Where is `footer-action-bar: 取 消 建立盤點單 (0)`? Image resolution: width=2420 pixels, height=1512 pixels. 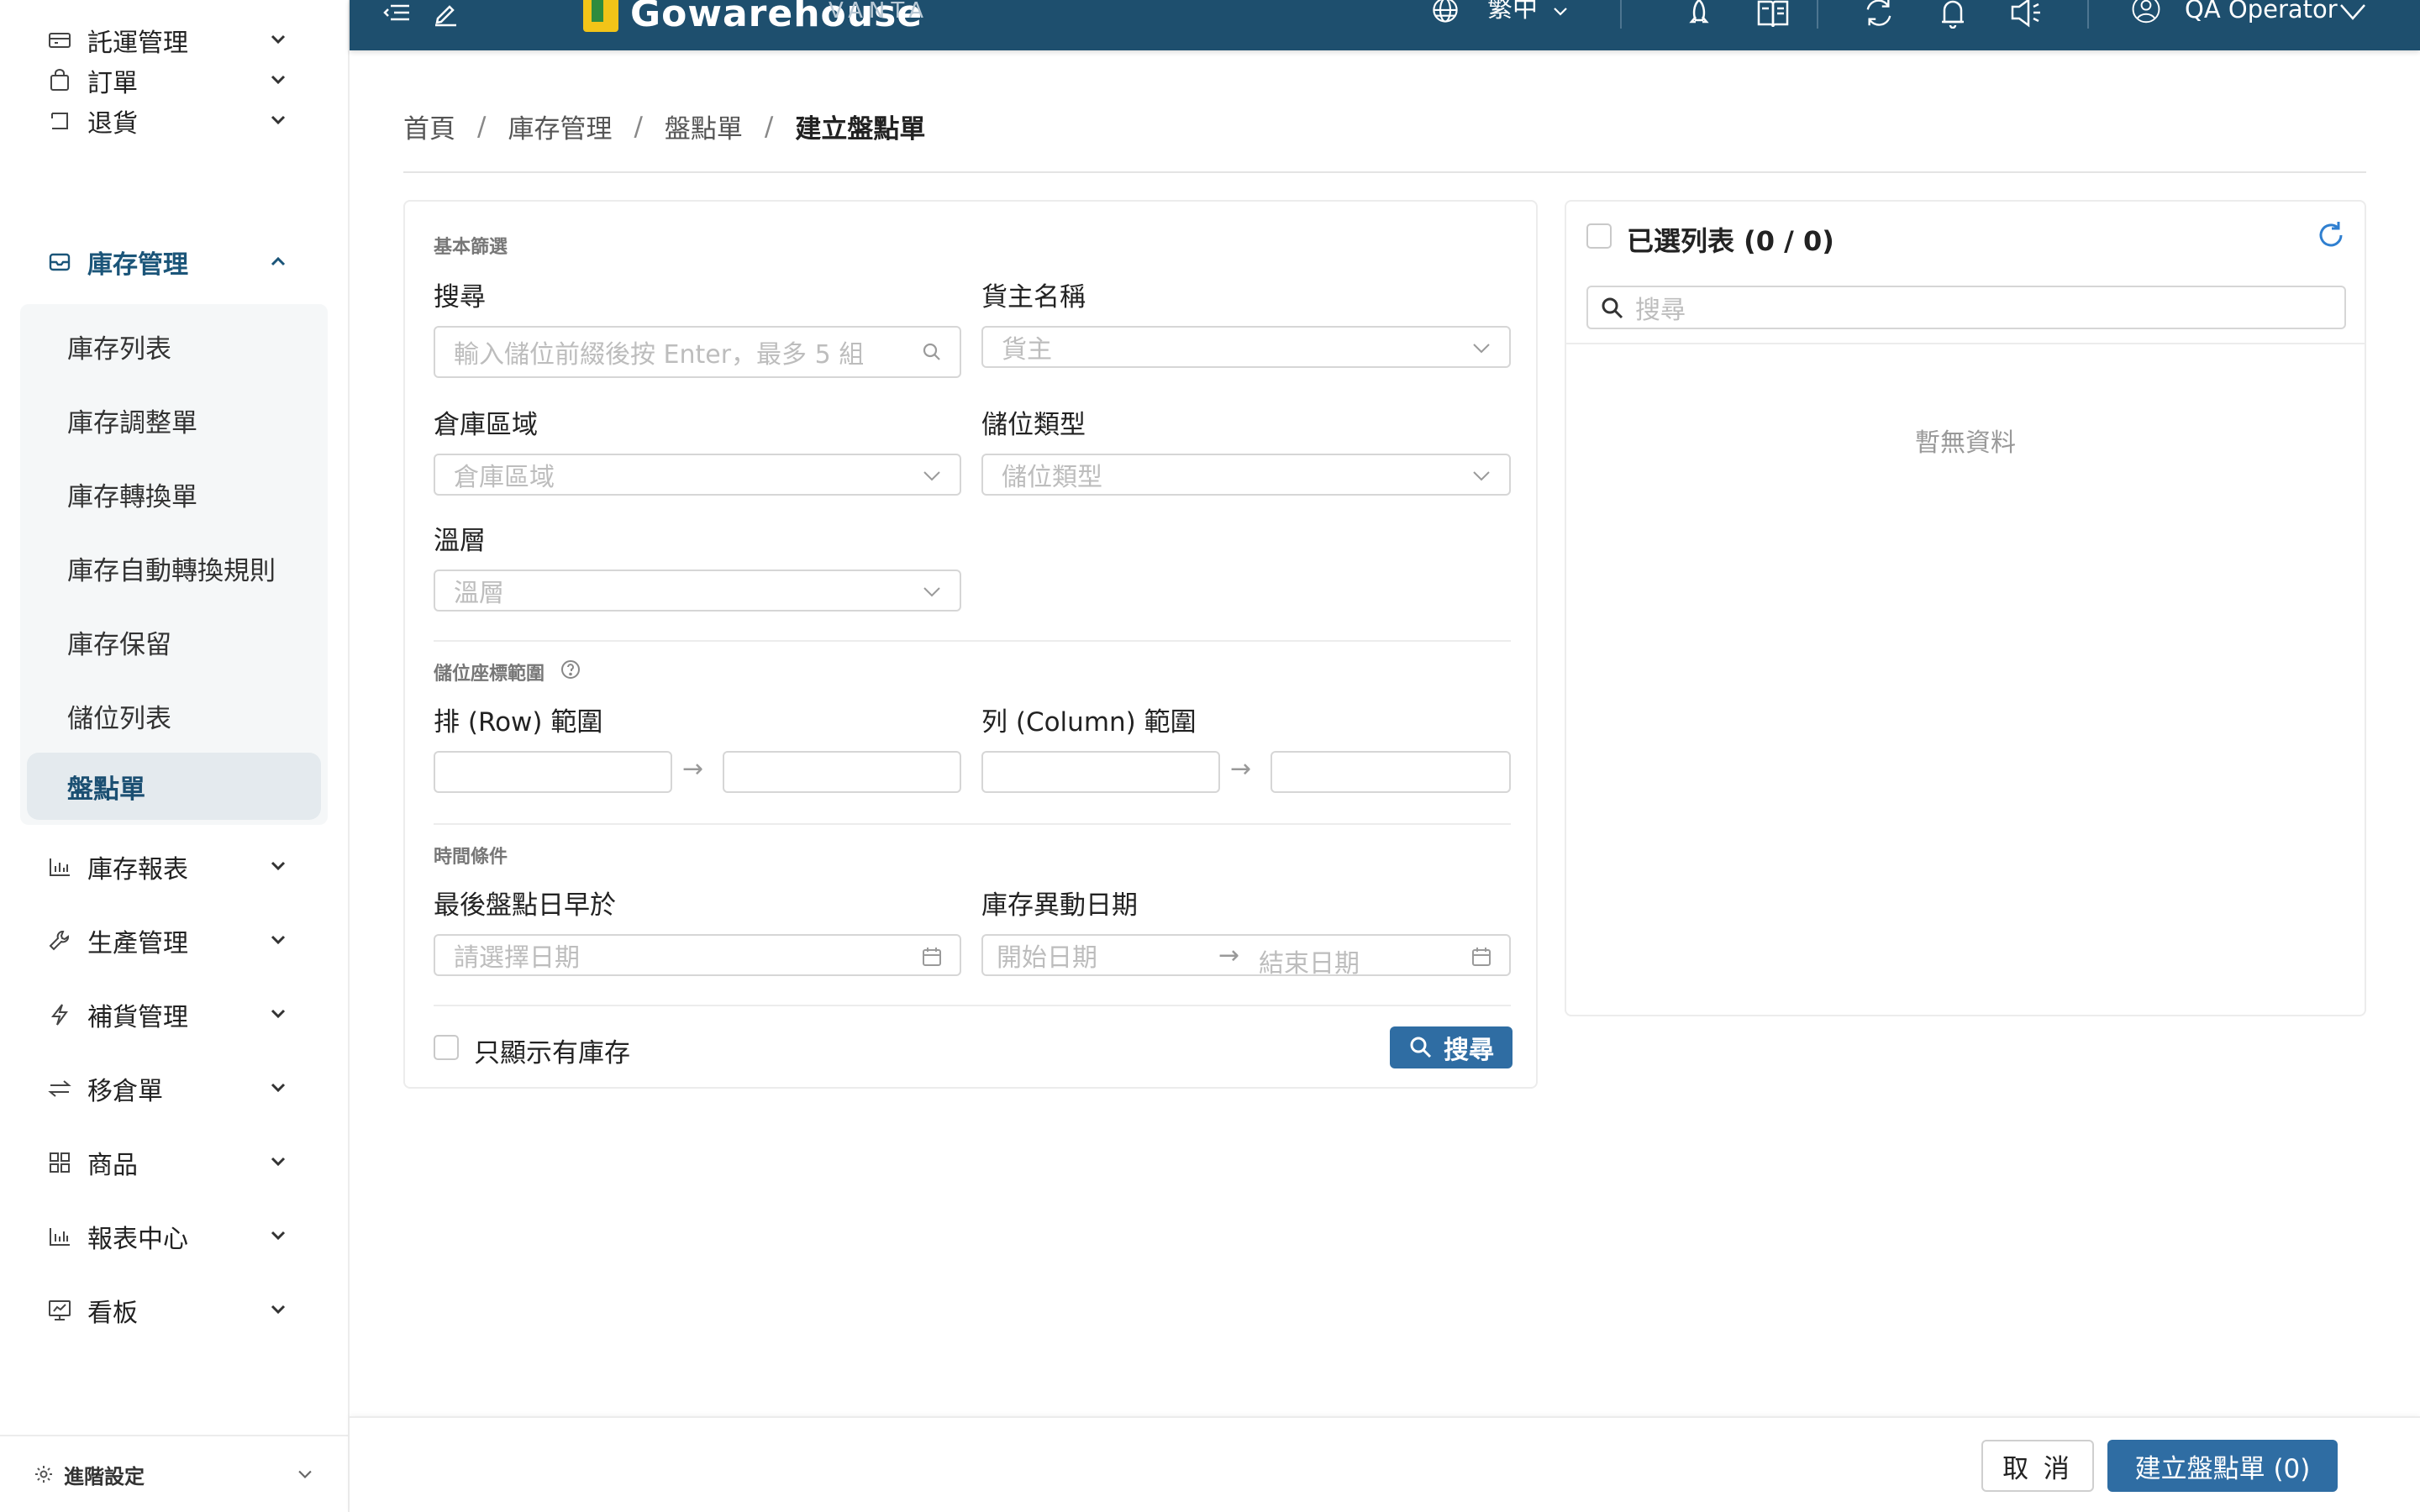
footer-action-bar: 取 消 建立盤點單 (0) is located at coordinates (1385, 1464).